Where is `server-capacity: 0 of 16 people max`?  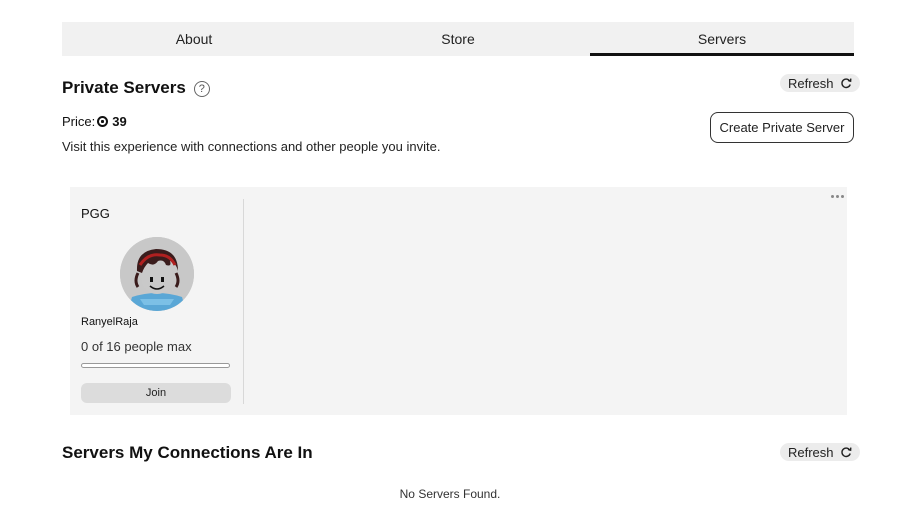
server-capacity: 0 of 16 people max is located at coordinates (136, 346).